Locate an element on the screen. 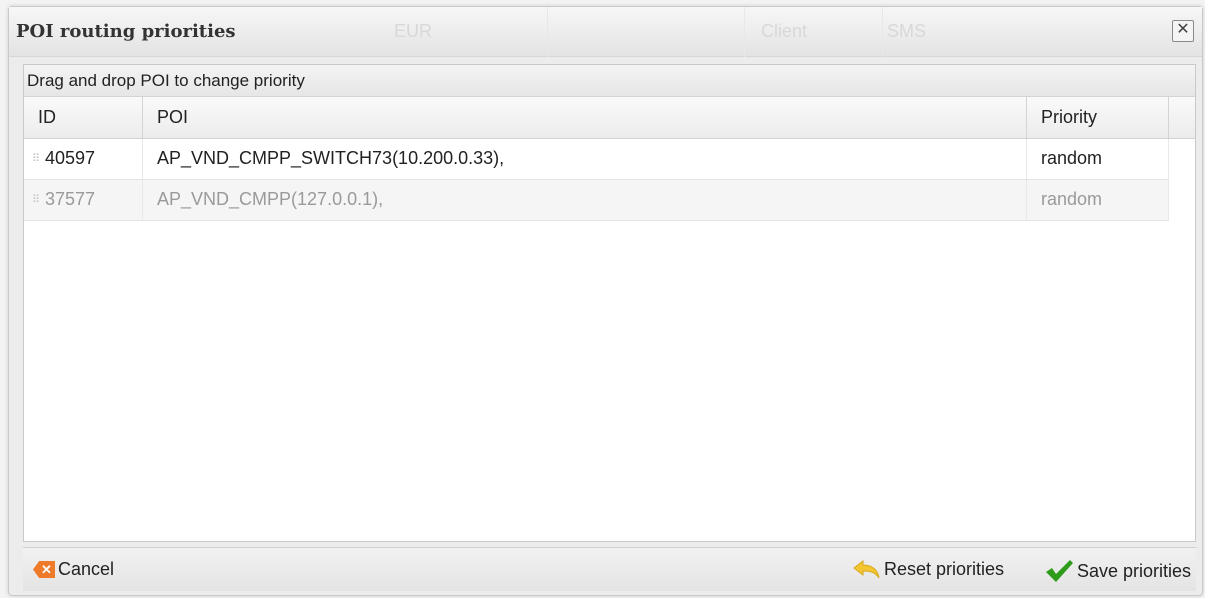 This screenshot has width=1205, height=598. poi-name-cell: AP_VND_CMPP(127.0.0.1), is located at coordinates (585, 200).